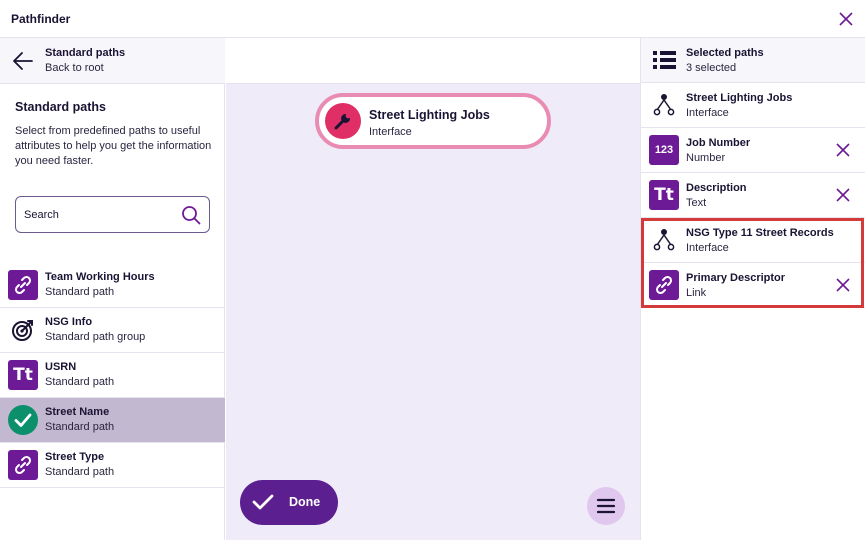 The image size is (865, 540). Describe the element at coordinates (429, 115) in the screenshot. I see `node-title: Street Lighting Jobs` at that location.